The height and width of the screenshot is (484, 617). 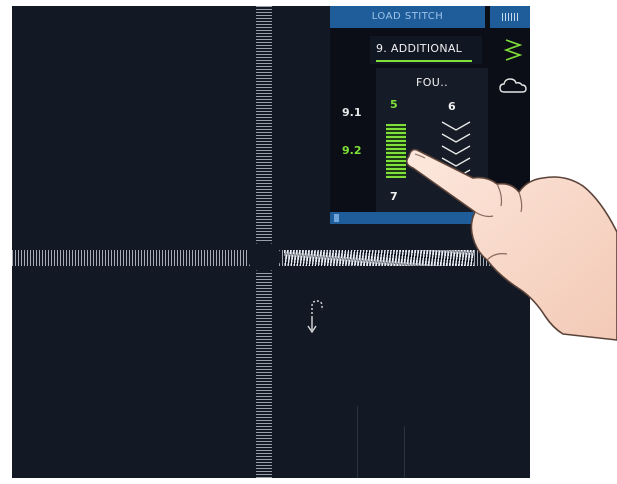 What do you see at coordinates (513, 51) in the screenshot?
I see `zigzag-stitch-icon` at bounding box center [513, 51].